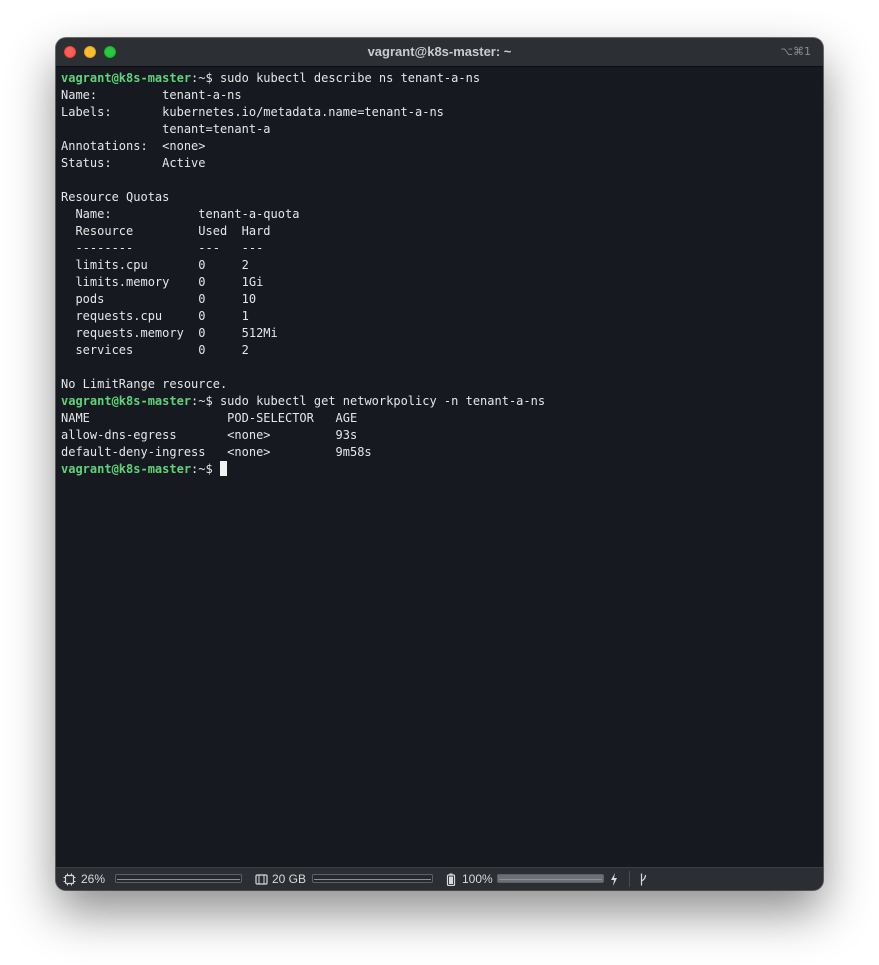  I want to click on output-line: Annotations: <none>, so click(439, 146).